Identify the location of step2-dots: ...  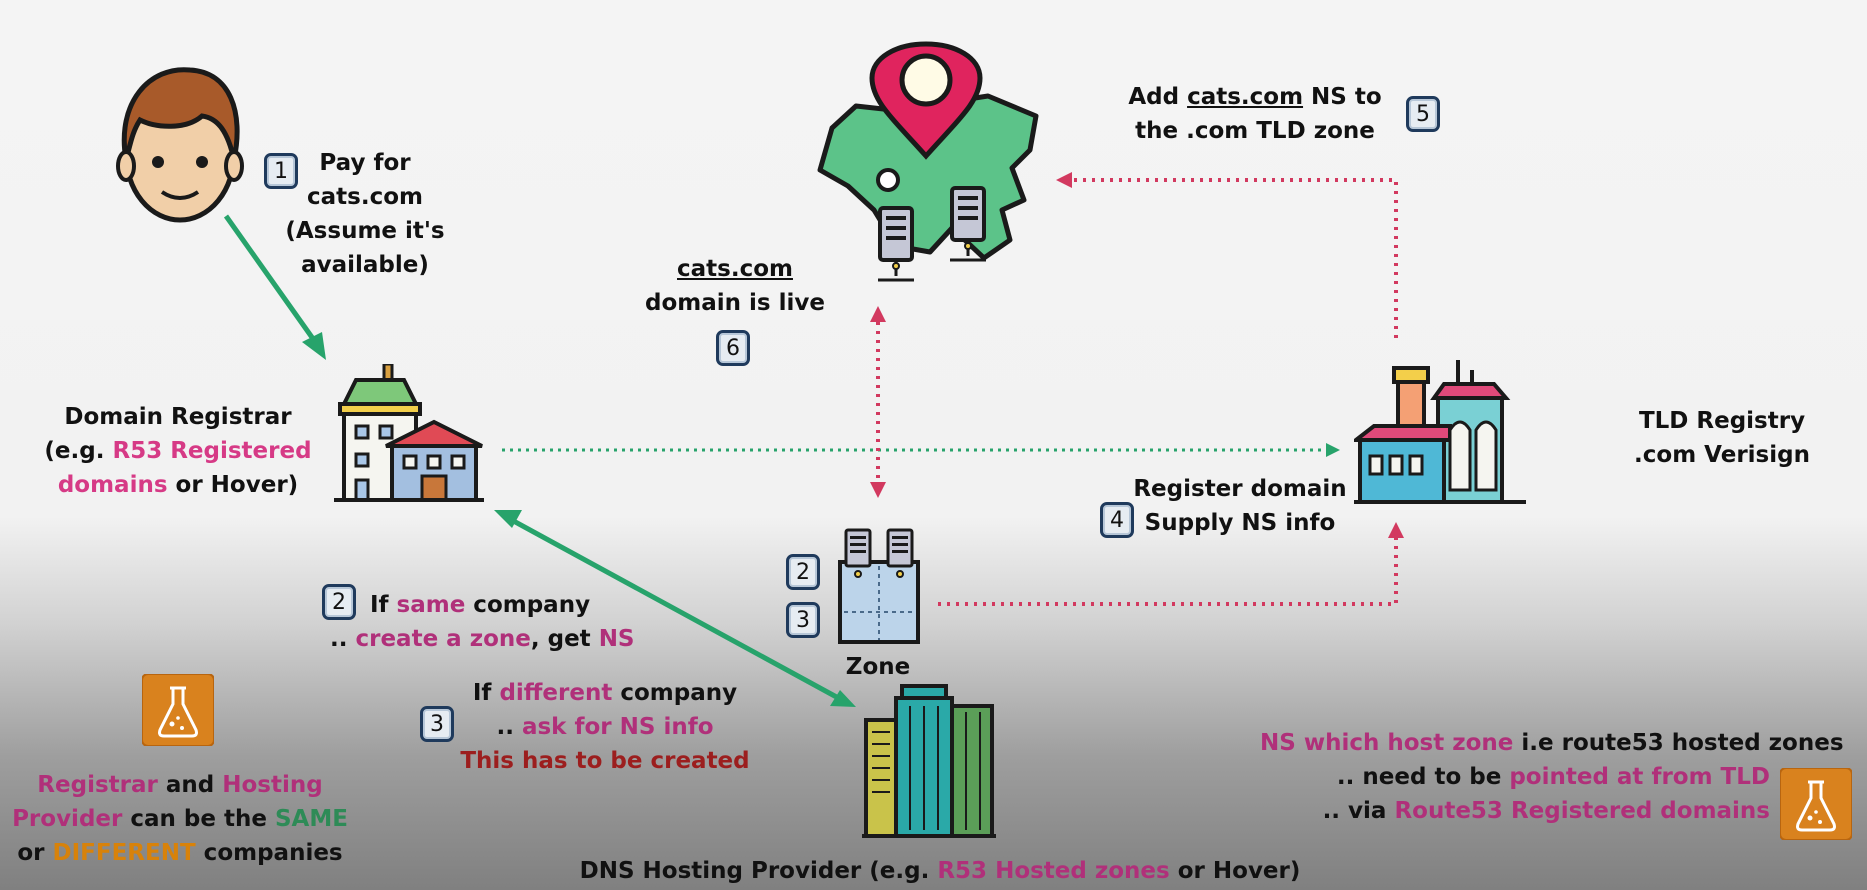
(343, 639).